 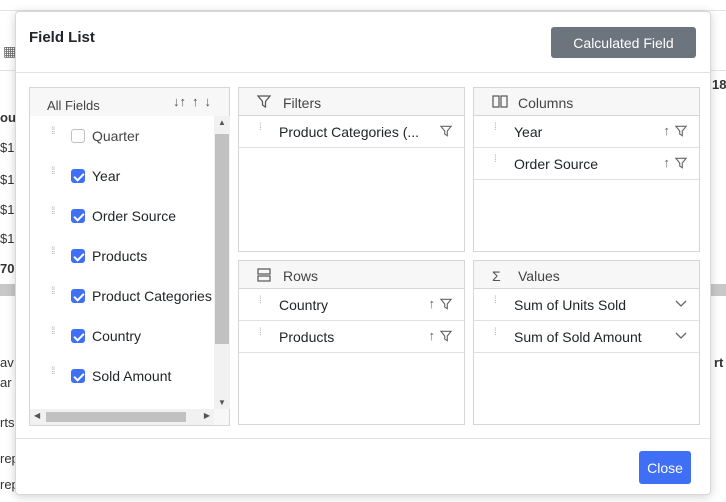 What do you see at coordinates (556, 164) in the screenshot?
I see `pill-label: Order Source` at bounding box center [556, 164].